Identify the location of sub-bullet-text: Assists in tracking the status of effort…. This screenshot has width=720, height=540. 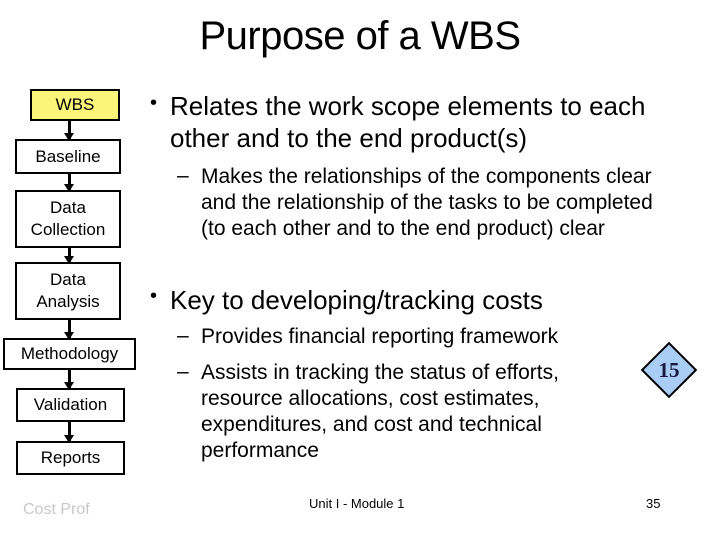
(380, 411).